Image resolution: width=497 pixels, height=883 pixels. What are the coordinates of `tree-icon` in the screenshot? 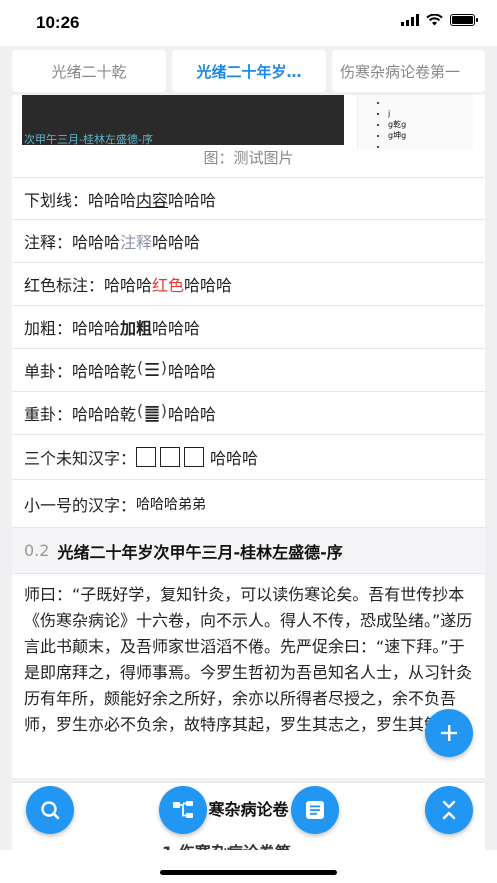 It's located at (183, 809).